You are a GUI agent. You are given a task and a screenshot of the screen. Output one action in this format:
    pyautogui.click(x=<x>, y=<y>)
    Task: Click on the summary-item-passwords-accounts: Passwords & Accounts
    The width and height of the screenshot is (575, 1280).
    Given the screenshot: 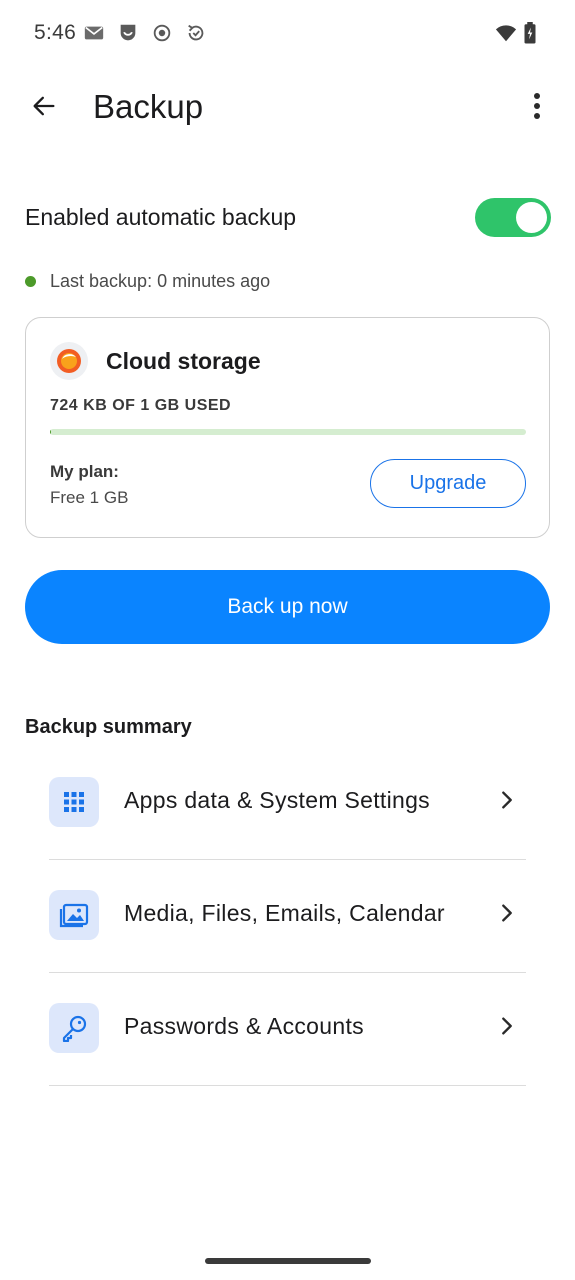 What is the action you would take?
    pyautogui.click(x=287, y=1029)
    